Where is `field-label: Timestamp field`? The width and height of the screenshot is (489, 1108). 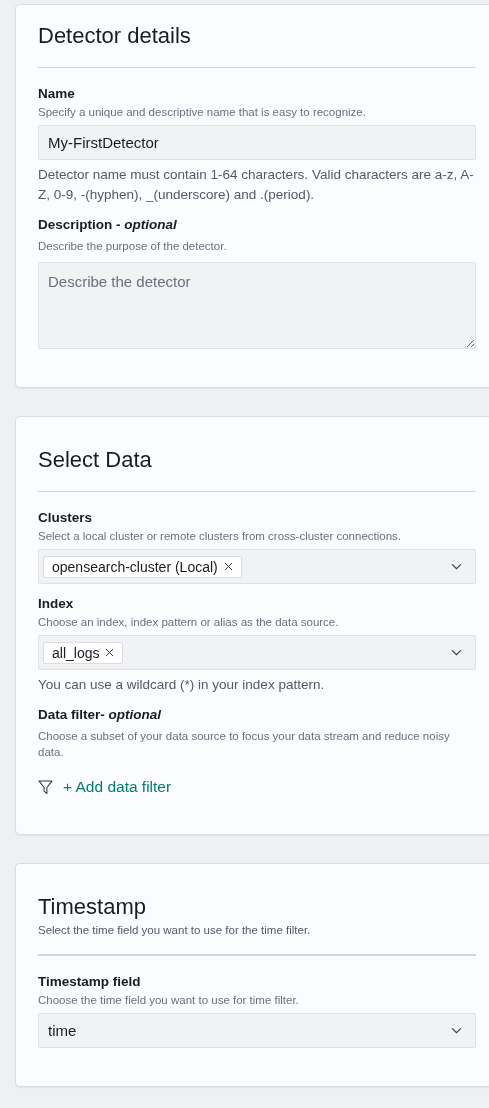 field-label: Timestamp field is located at coordinates (90, 981).